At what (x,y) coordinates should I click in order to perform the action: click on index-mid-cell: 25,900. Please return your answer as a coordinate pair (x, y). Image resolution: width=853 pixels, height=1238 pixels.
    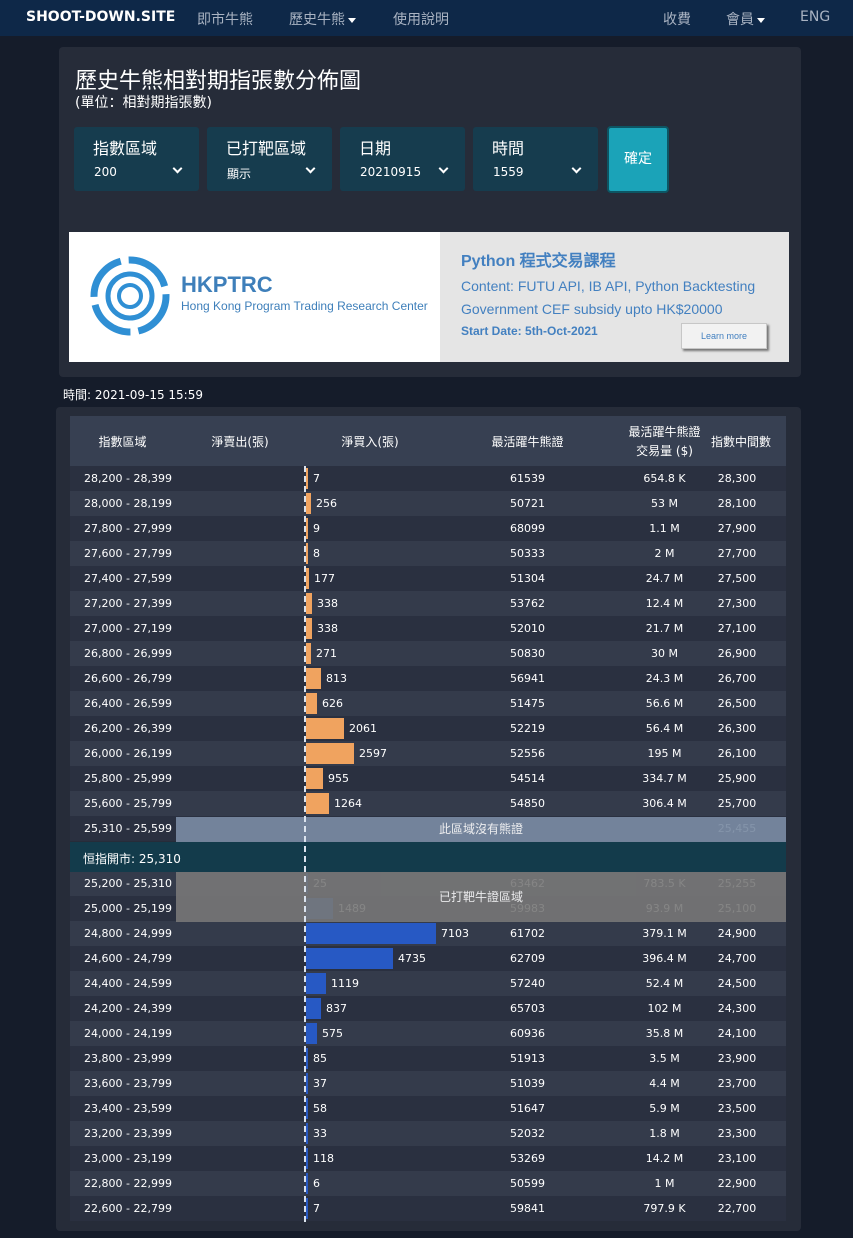
    Looking at the image, I should click on (737, 778).